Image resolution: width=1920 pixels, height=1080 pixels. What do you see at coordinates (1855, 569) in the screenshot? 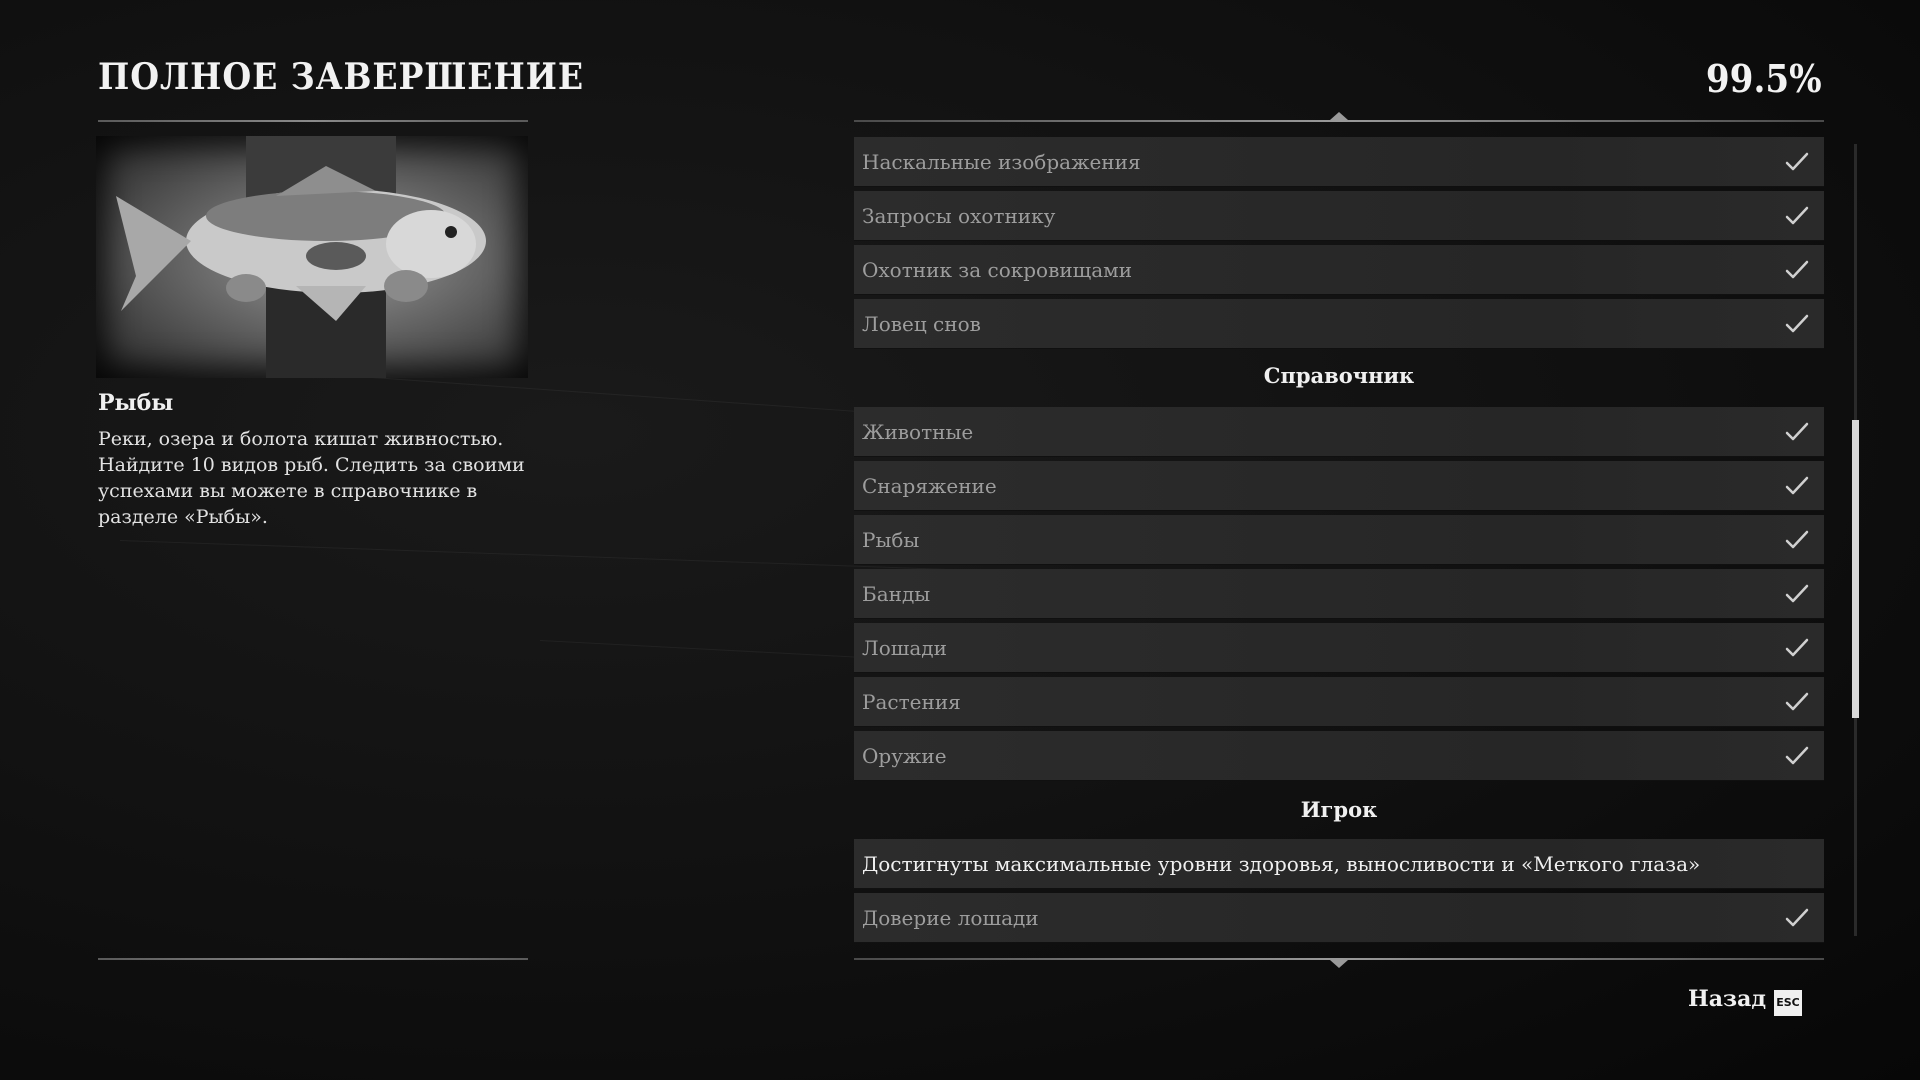
I see `scrollbar-thumb` at bounding box center [1855, 569].